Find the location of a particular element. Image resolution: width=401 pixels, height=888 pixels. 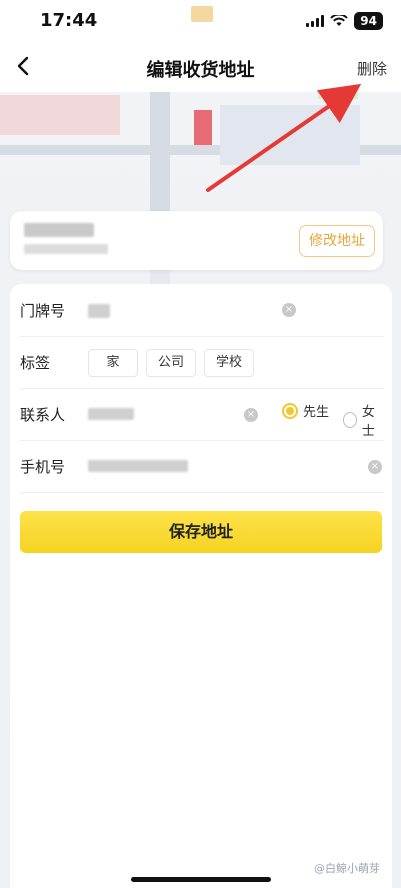

delete-button: 删除 is located at coordinates (372, 68).